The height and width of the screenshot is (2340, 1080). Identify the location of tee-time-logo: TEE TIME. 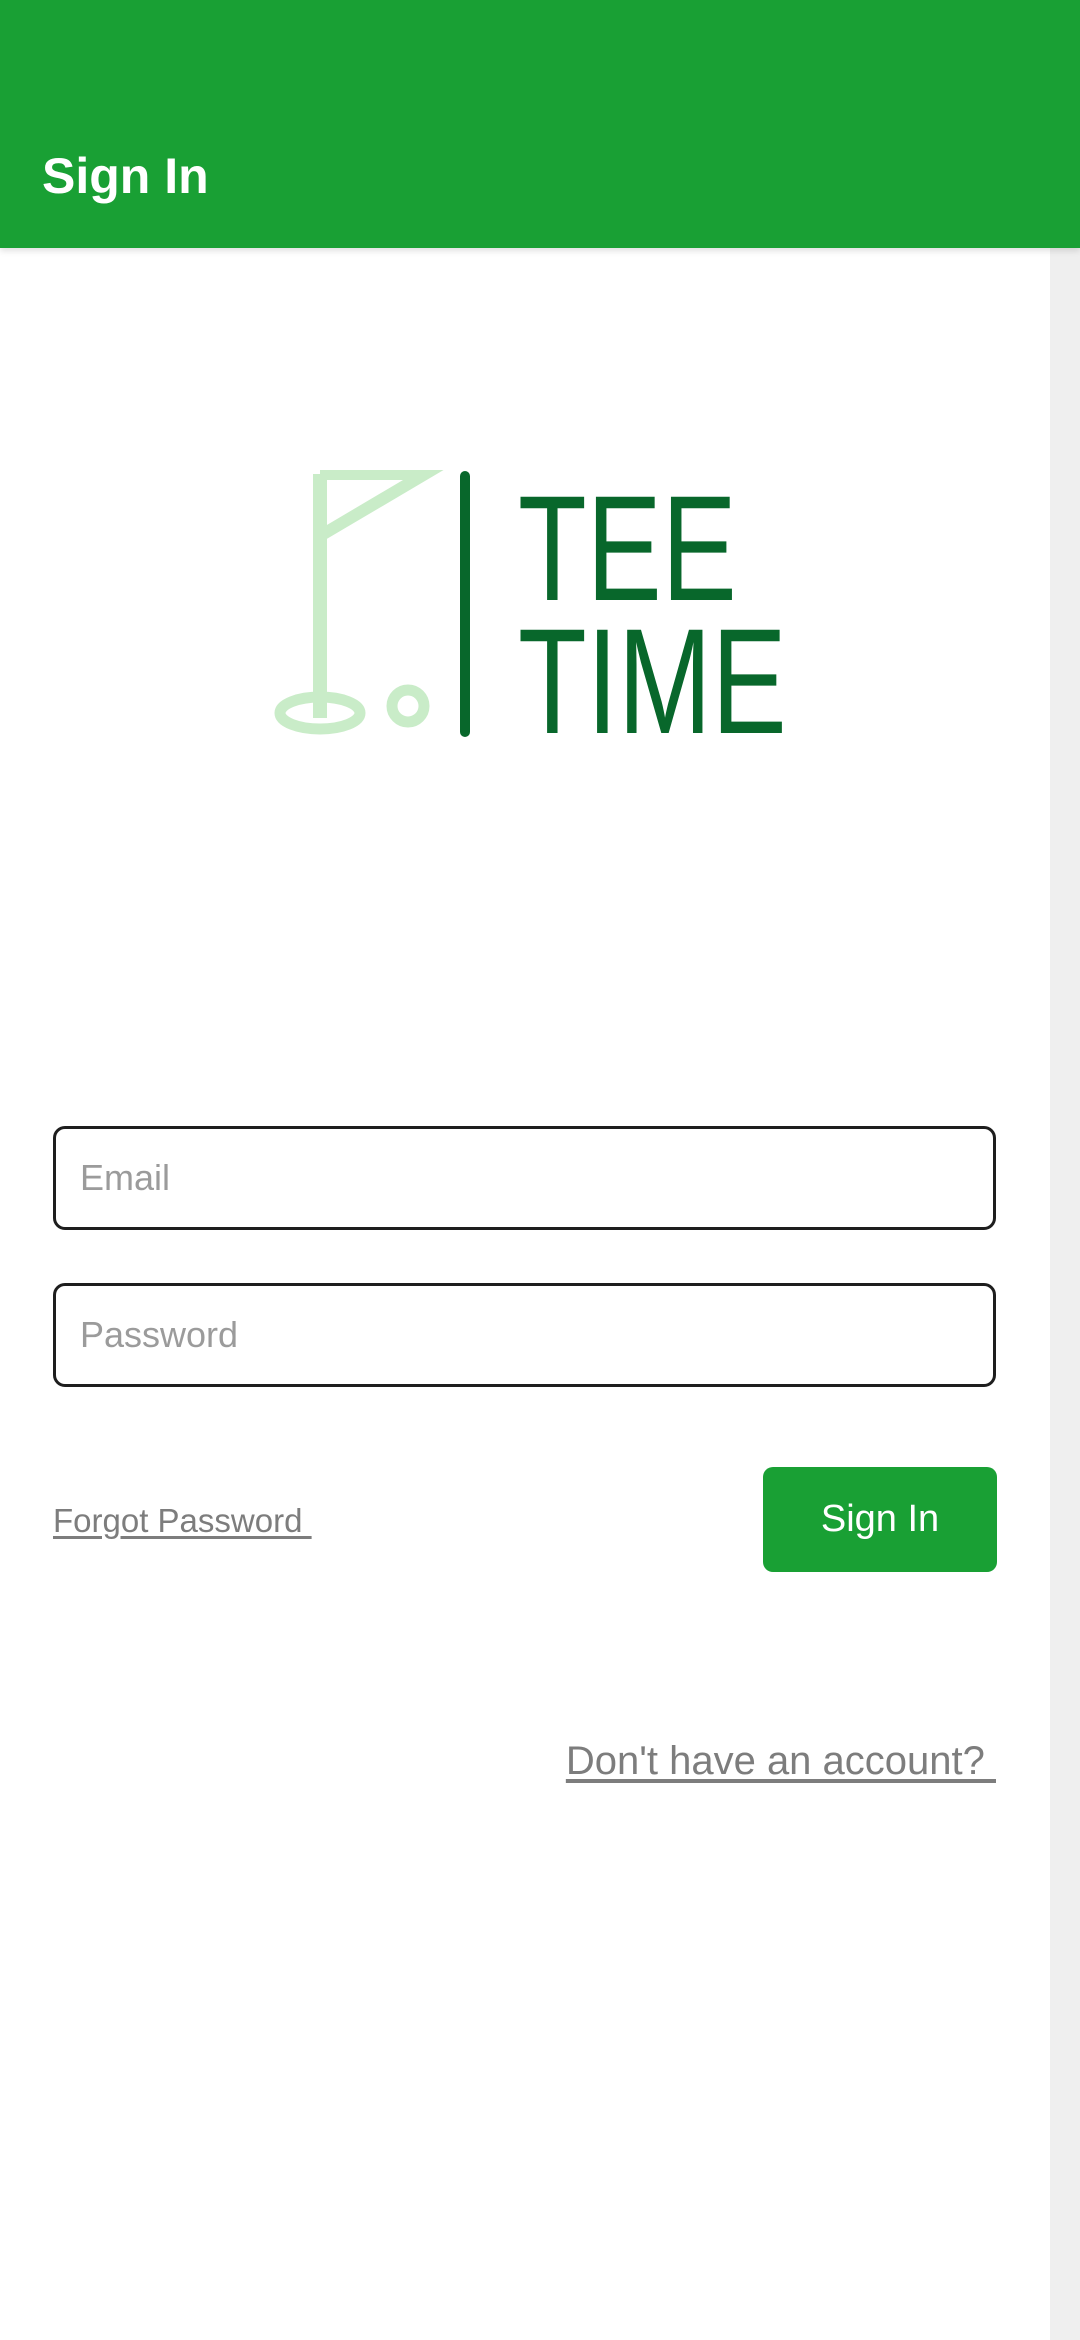
(530, 605).